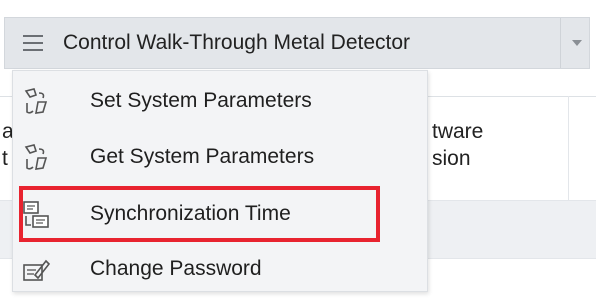 Image resolution: width=596 pixels, height=299 pixels. I want to click on control-metal-detector-label: Control Walk-Through Metal Detector, so click(237, 42).